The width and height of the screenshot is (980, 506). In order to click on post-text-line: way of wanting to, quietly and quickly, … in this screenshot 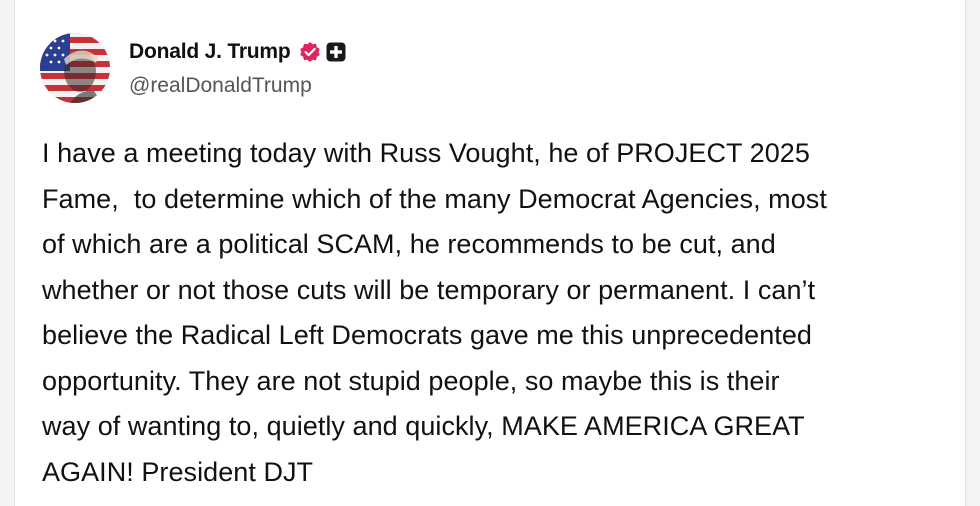, I will do `click(423, 426)`.